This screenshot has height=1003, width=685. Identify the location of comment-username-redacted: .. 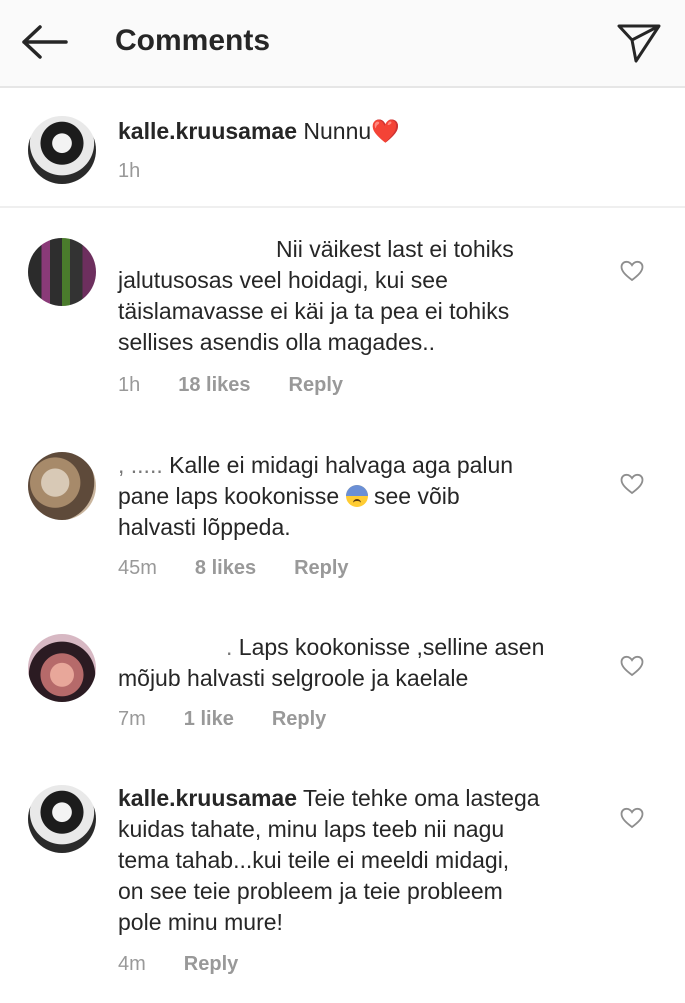
(232, 647).